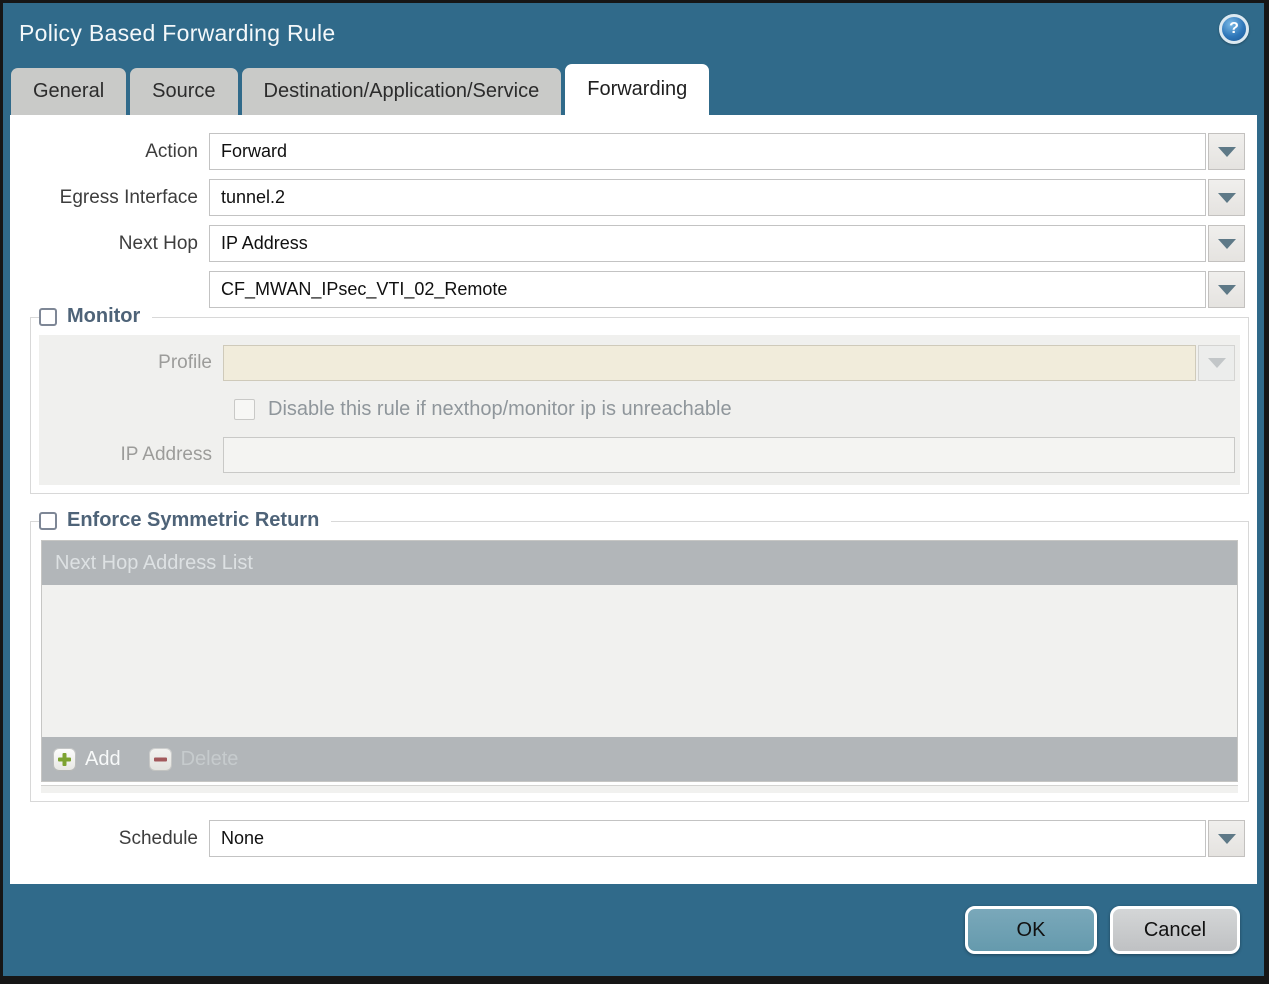 The image size is (1269, 984). What do you see at coordinates (707, 197) in the screenshot?
I see `egress-interface-input: tunnel.2` at bounding box center [707, 197].